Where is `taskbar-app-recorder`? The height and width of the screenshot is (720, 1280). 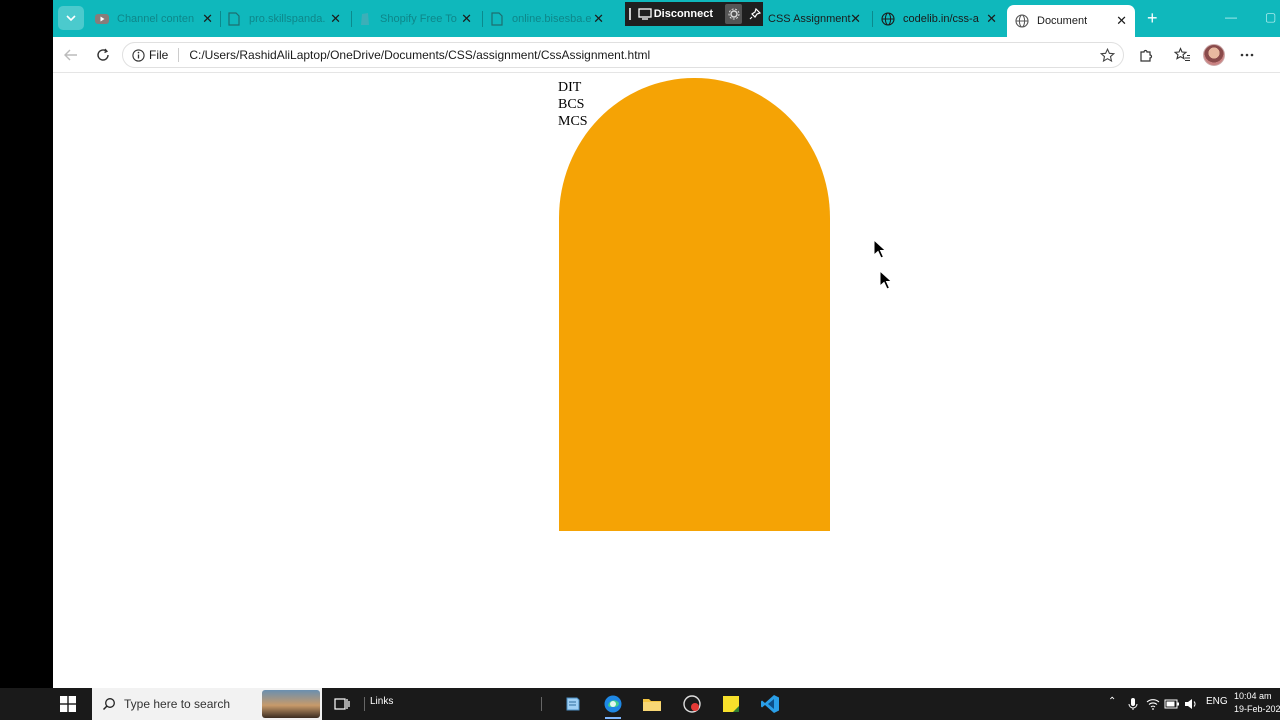
taskbar-app-recorder is located at coordinates (692, 704).